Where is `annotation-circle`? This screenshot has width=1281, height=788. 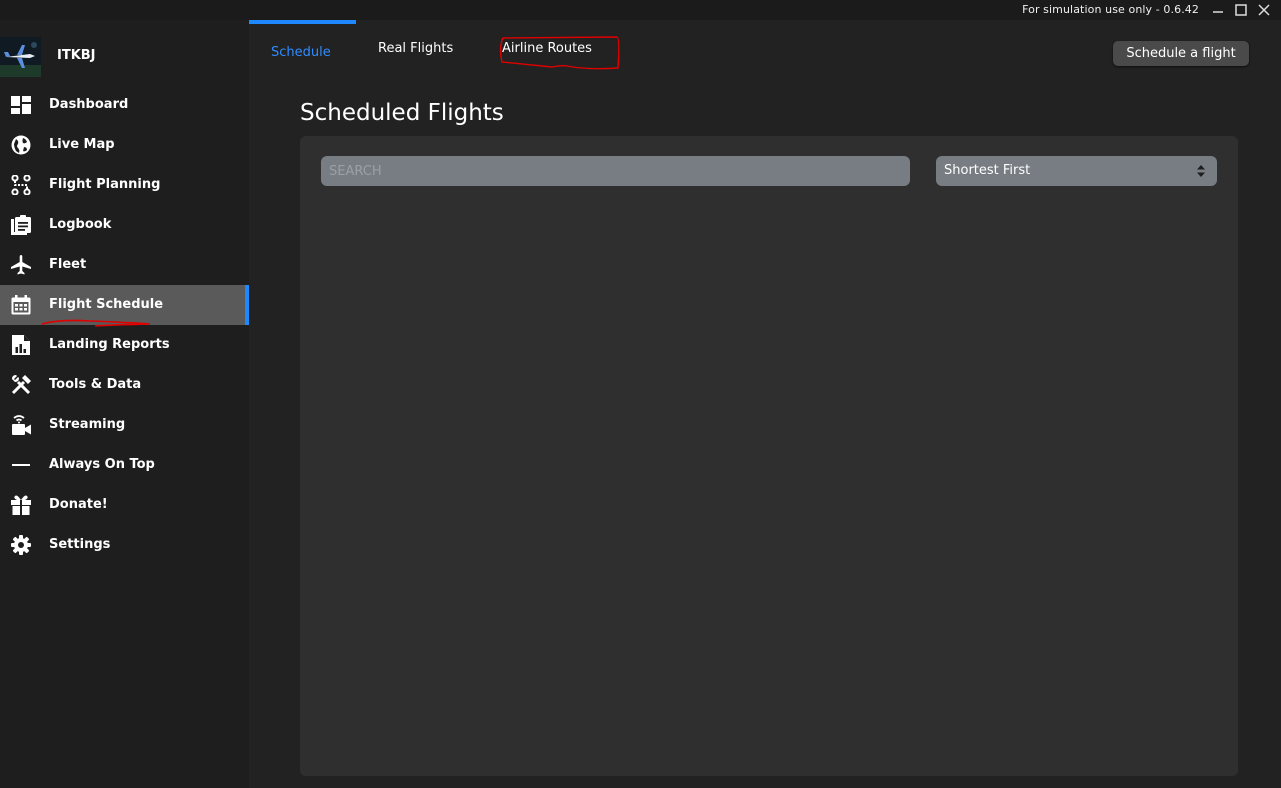 annotation-circle is located at coordinates (559, 53).